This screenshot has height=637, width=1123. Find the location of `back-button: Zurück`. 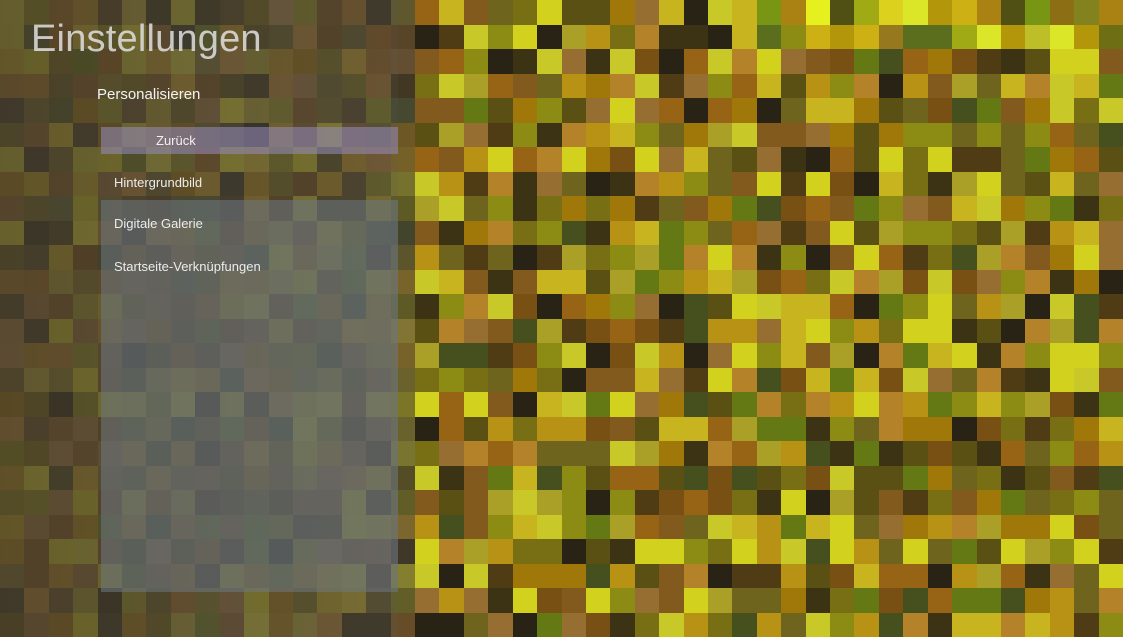

back-button: Zurück is located at coordinates (249, 140).